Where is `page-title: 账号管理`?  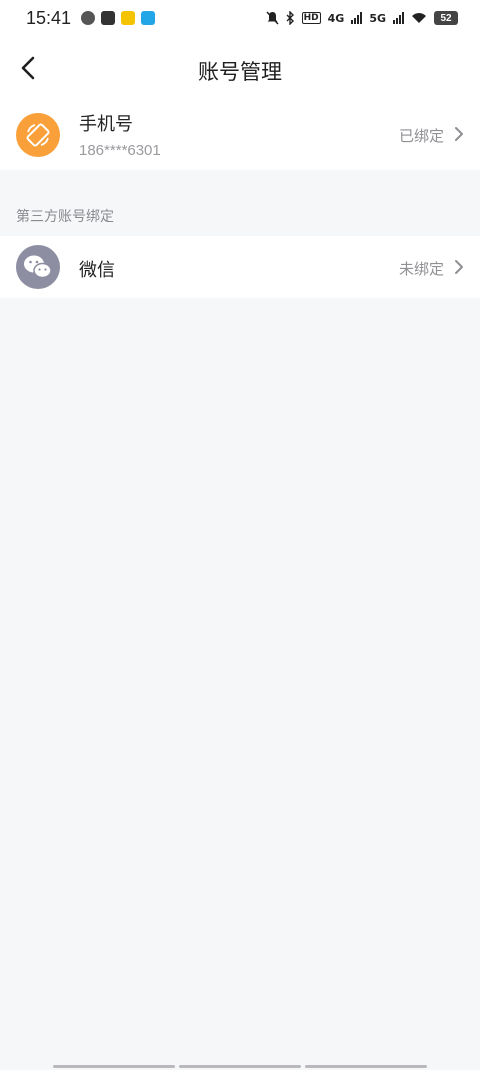
page-title: 账号管理 is located at coordinates (240, 72).